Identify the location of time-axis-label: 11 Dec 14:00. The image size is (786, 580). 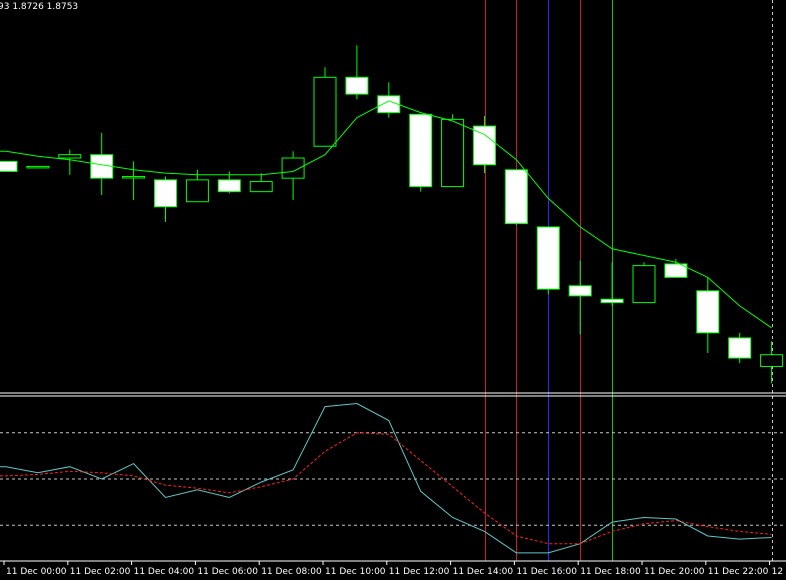
(483, 572).